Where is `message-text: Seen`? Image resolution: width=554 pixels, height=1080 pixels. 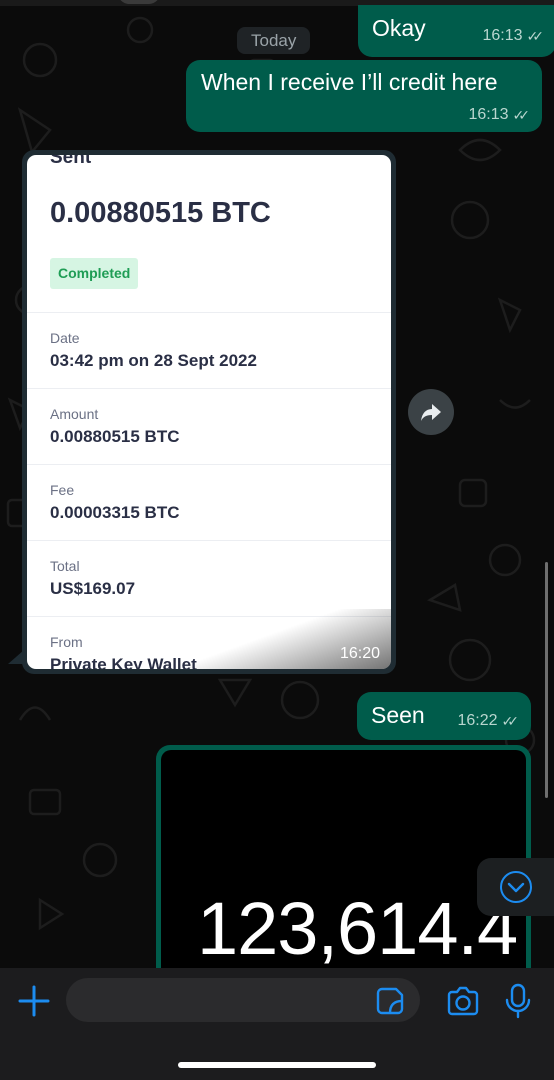
message-text: Seen is located at coordinates (398, 715).